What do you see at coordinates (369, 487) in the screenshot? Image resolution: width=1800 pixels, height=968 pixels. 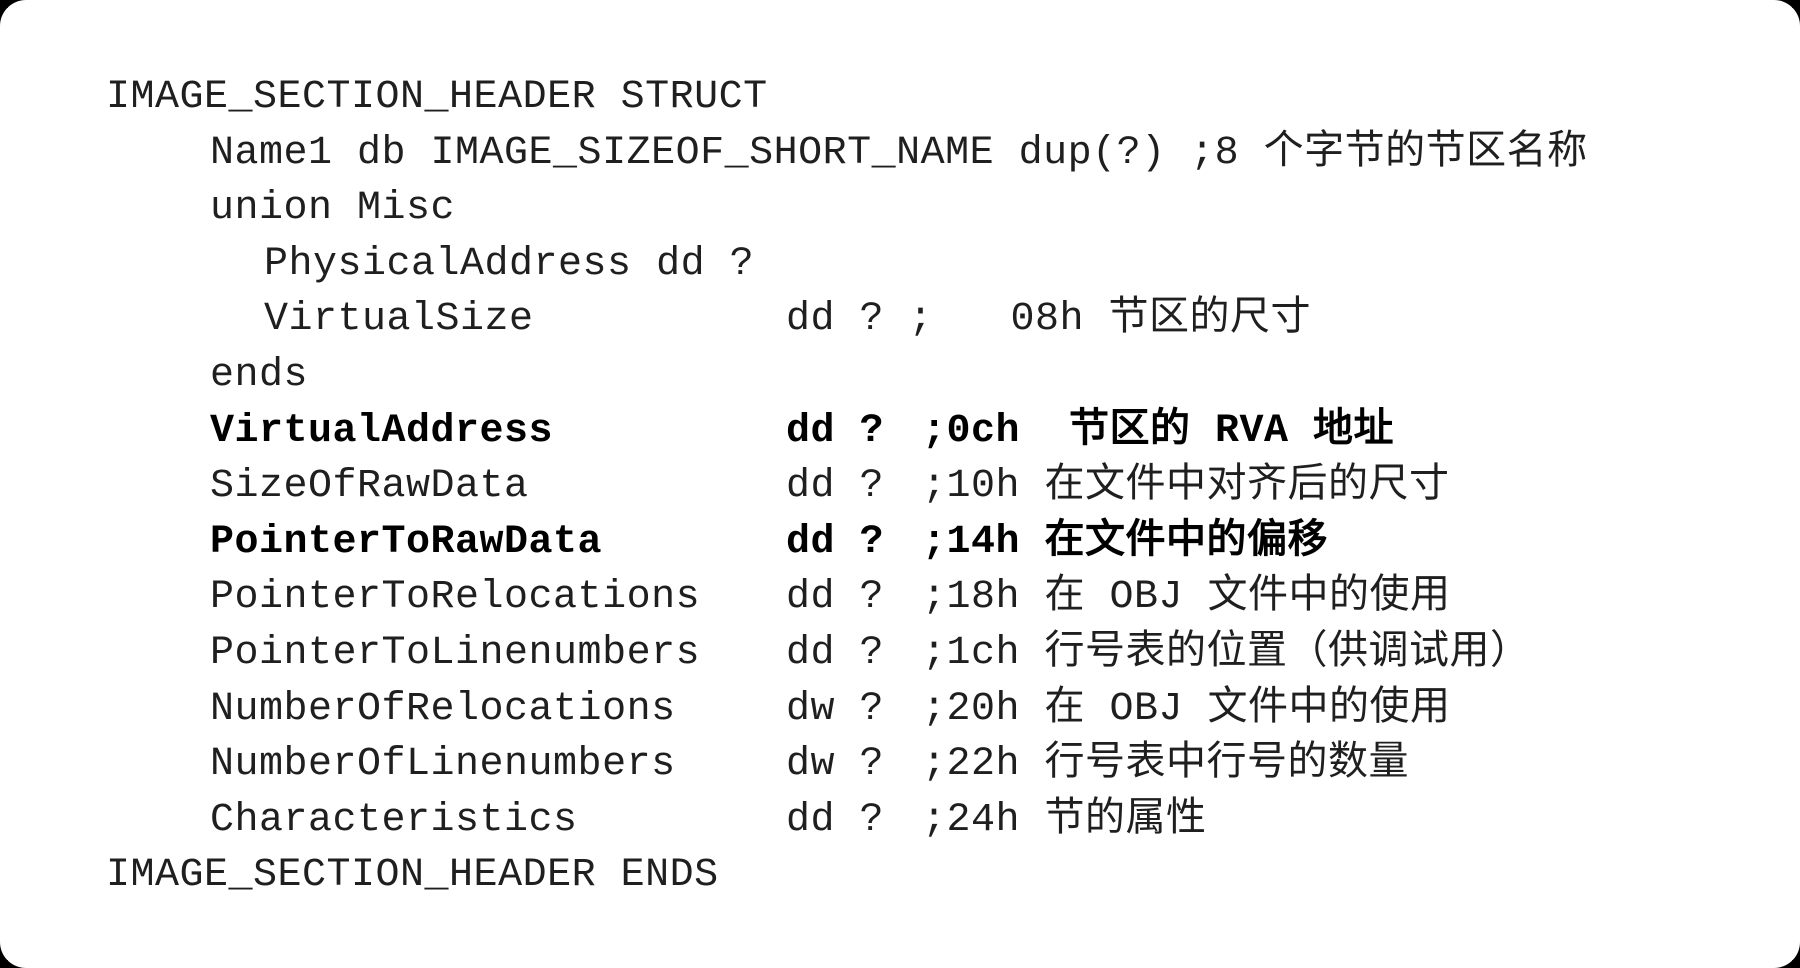 I see `field-name: SizeOfRawData` at bounding box center [369, 487].